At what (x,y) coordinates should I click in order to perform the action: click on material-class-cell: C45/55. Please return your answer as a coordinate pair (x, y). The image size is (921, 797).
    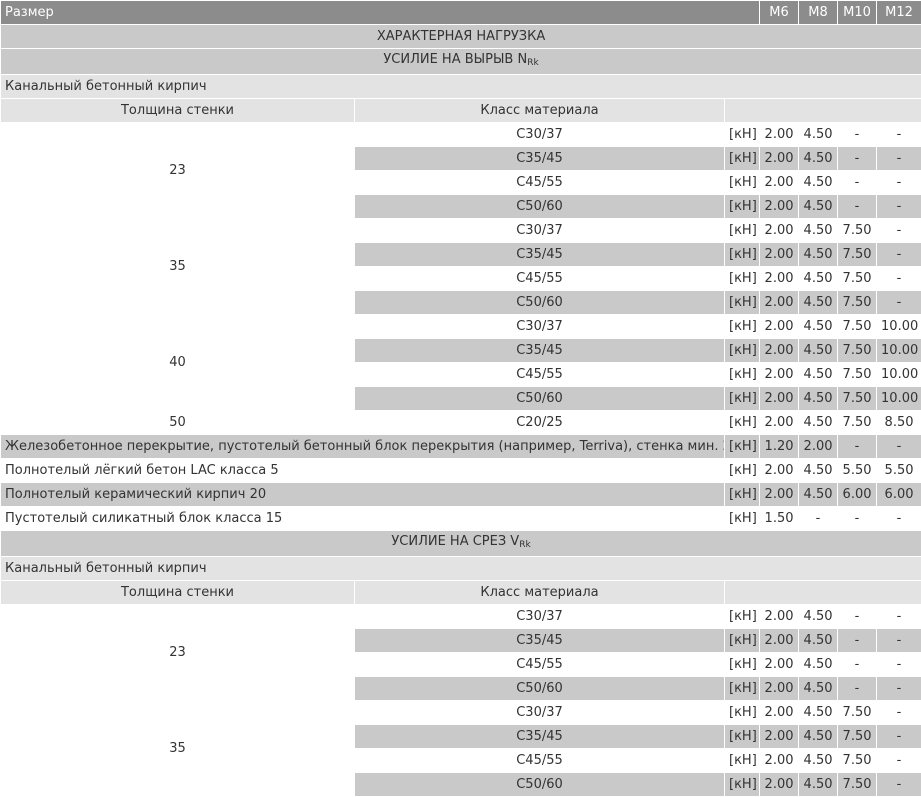
    Looking at the image, I should click on (540, 279).